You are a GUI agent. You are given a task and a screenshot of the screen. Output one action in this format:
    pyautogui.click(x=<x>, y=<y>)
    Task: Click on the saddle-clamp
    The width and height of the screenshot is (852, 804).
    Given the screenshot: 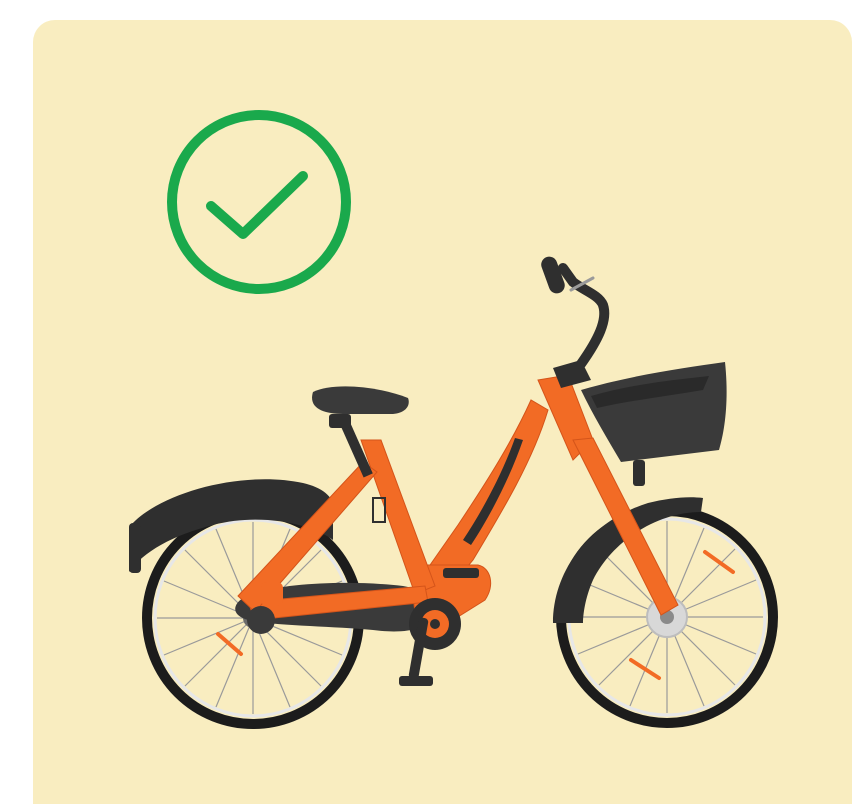 What is the action you would take?
    pyautogui.click(x=340, y=421)
    